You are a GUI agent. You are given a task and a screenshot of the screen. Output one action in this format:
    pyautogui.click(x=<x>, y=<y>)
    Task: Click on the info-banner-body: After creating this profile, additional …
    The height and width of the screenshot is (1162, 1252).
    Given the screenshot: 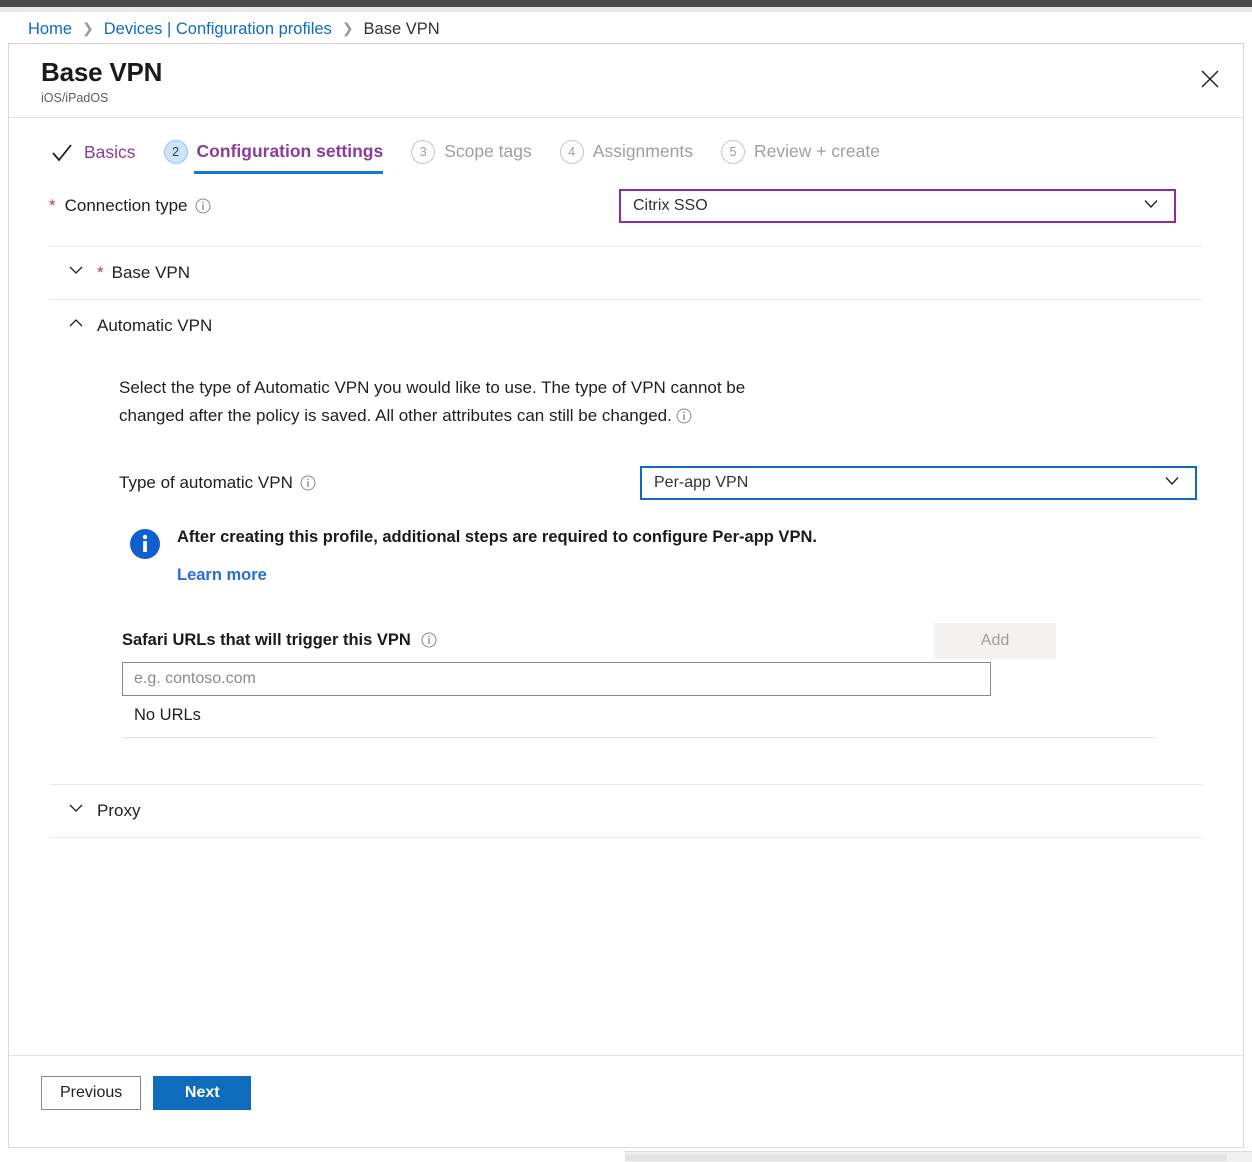 What is the action you would take?
    pyautogui.click(x=497, y=555)
    